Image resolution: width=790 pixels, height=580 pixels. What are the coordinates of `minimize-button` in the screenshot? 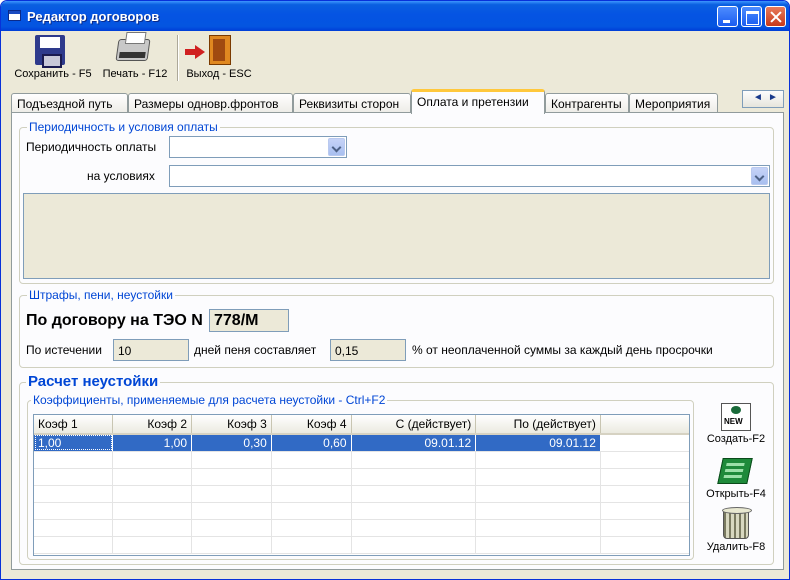 It's located at (727, 16).